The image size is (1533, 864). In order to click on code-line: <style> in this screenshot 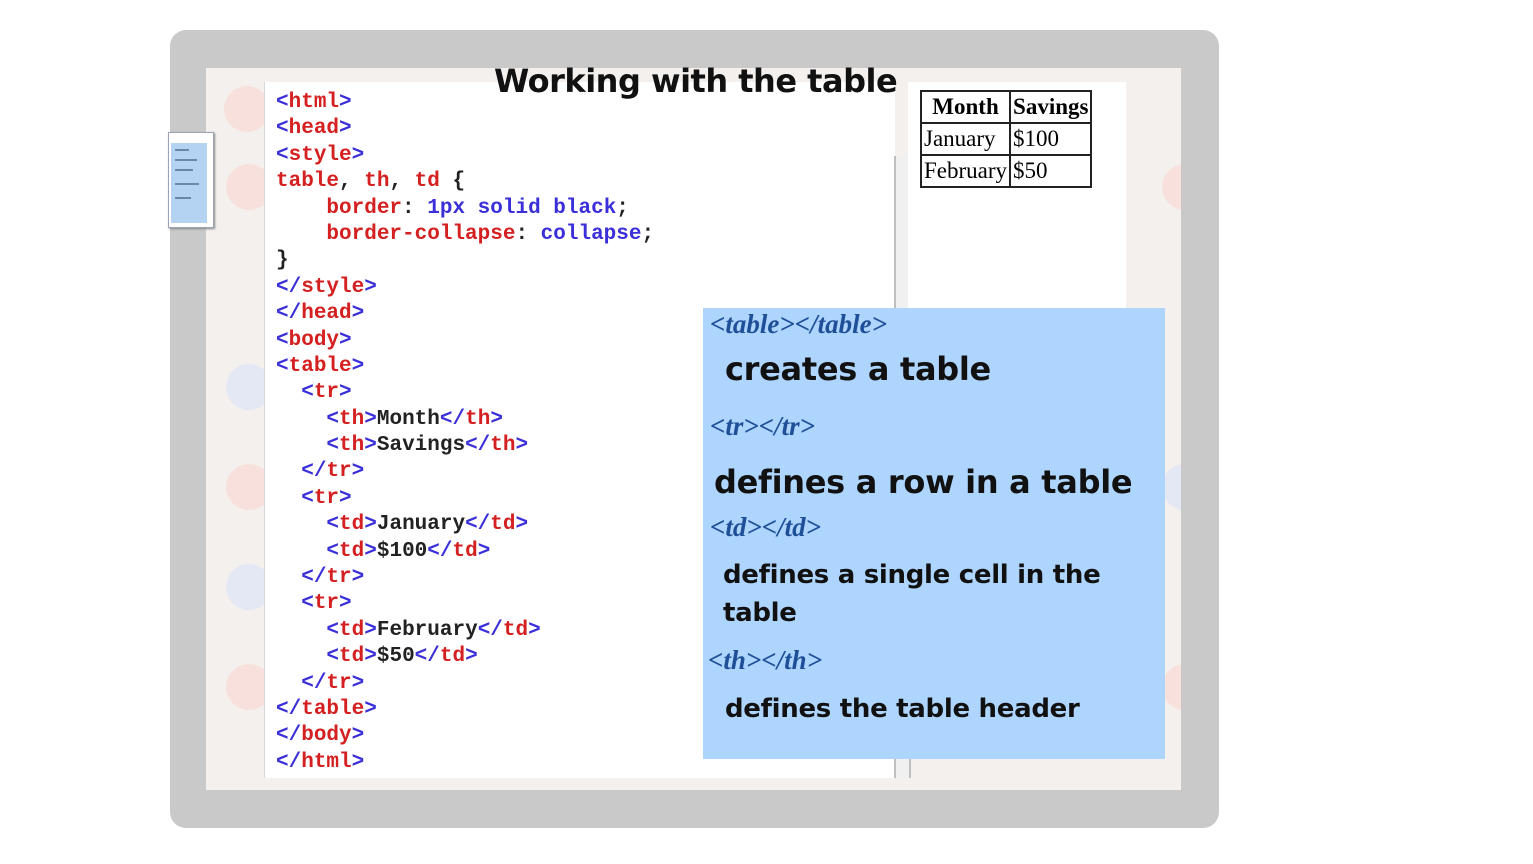, I will do `click(465, 156)`.